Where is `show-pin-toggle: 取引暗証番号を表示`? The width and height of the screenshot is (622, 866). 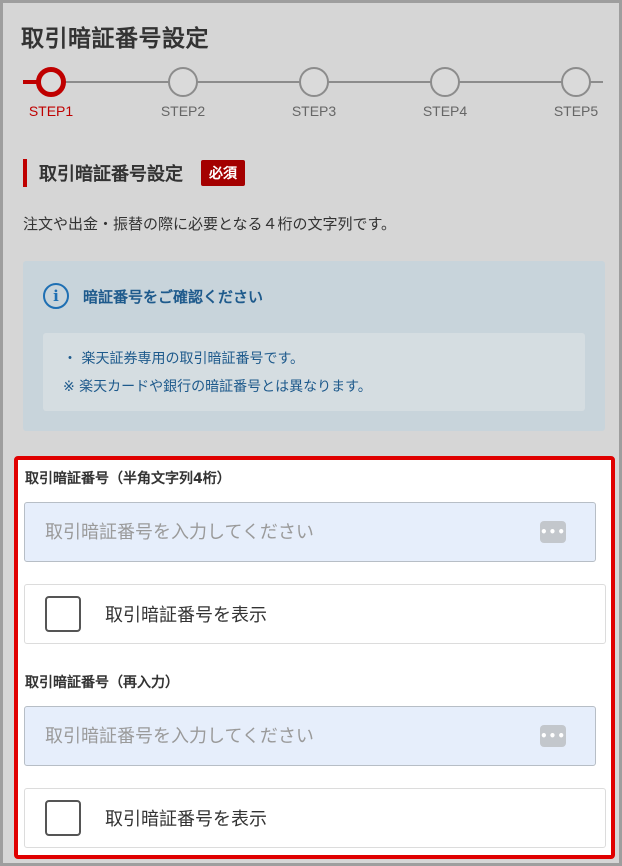
show-pin-toggle: 取引暗証番号を表示 is located at coordinates (315, 614).